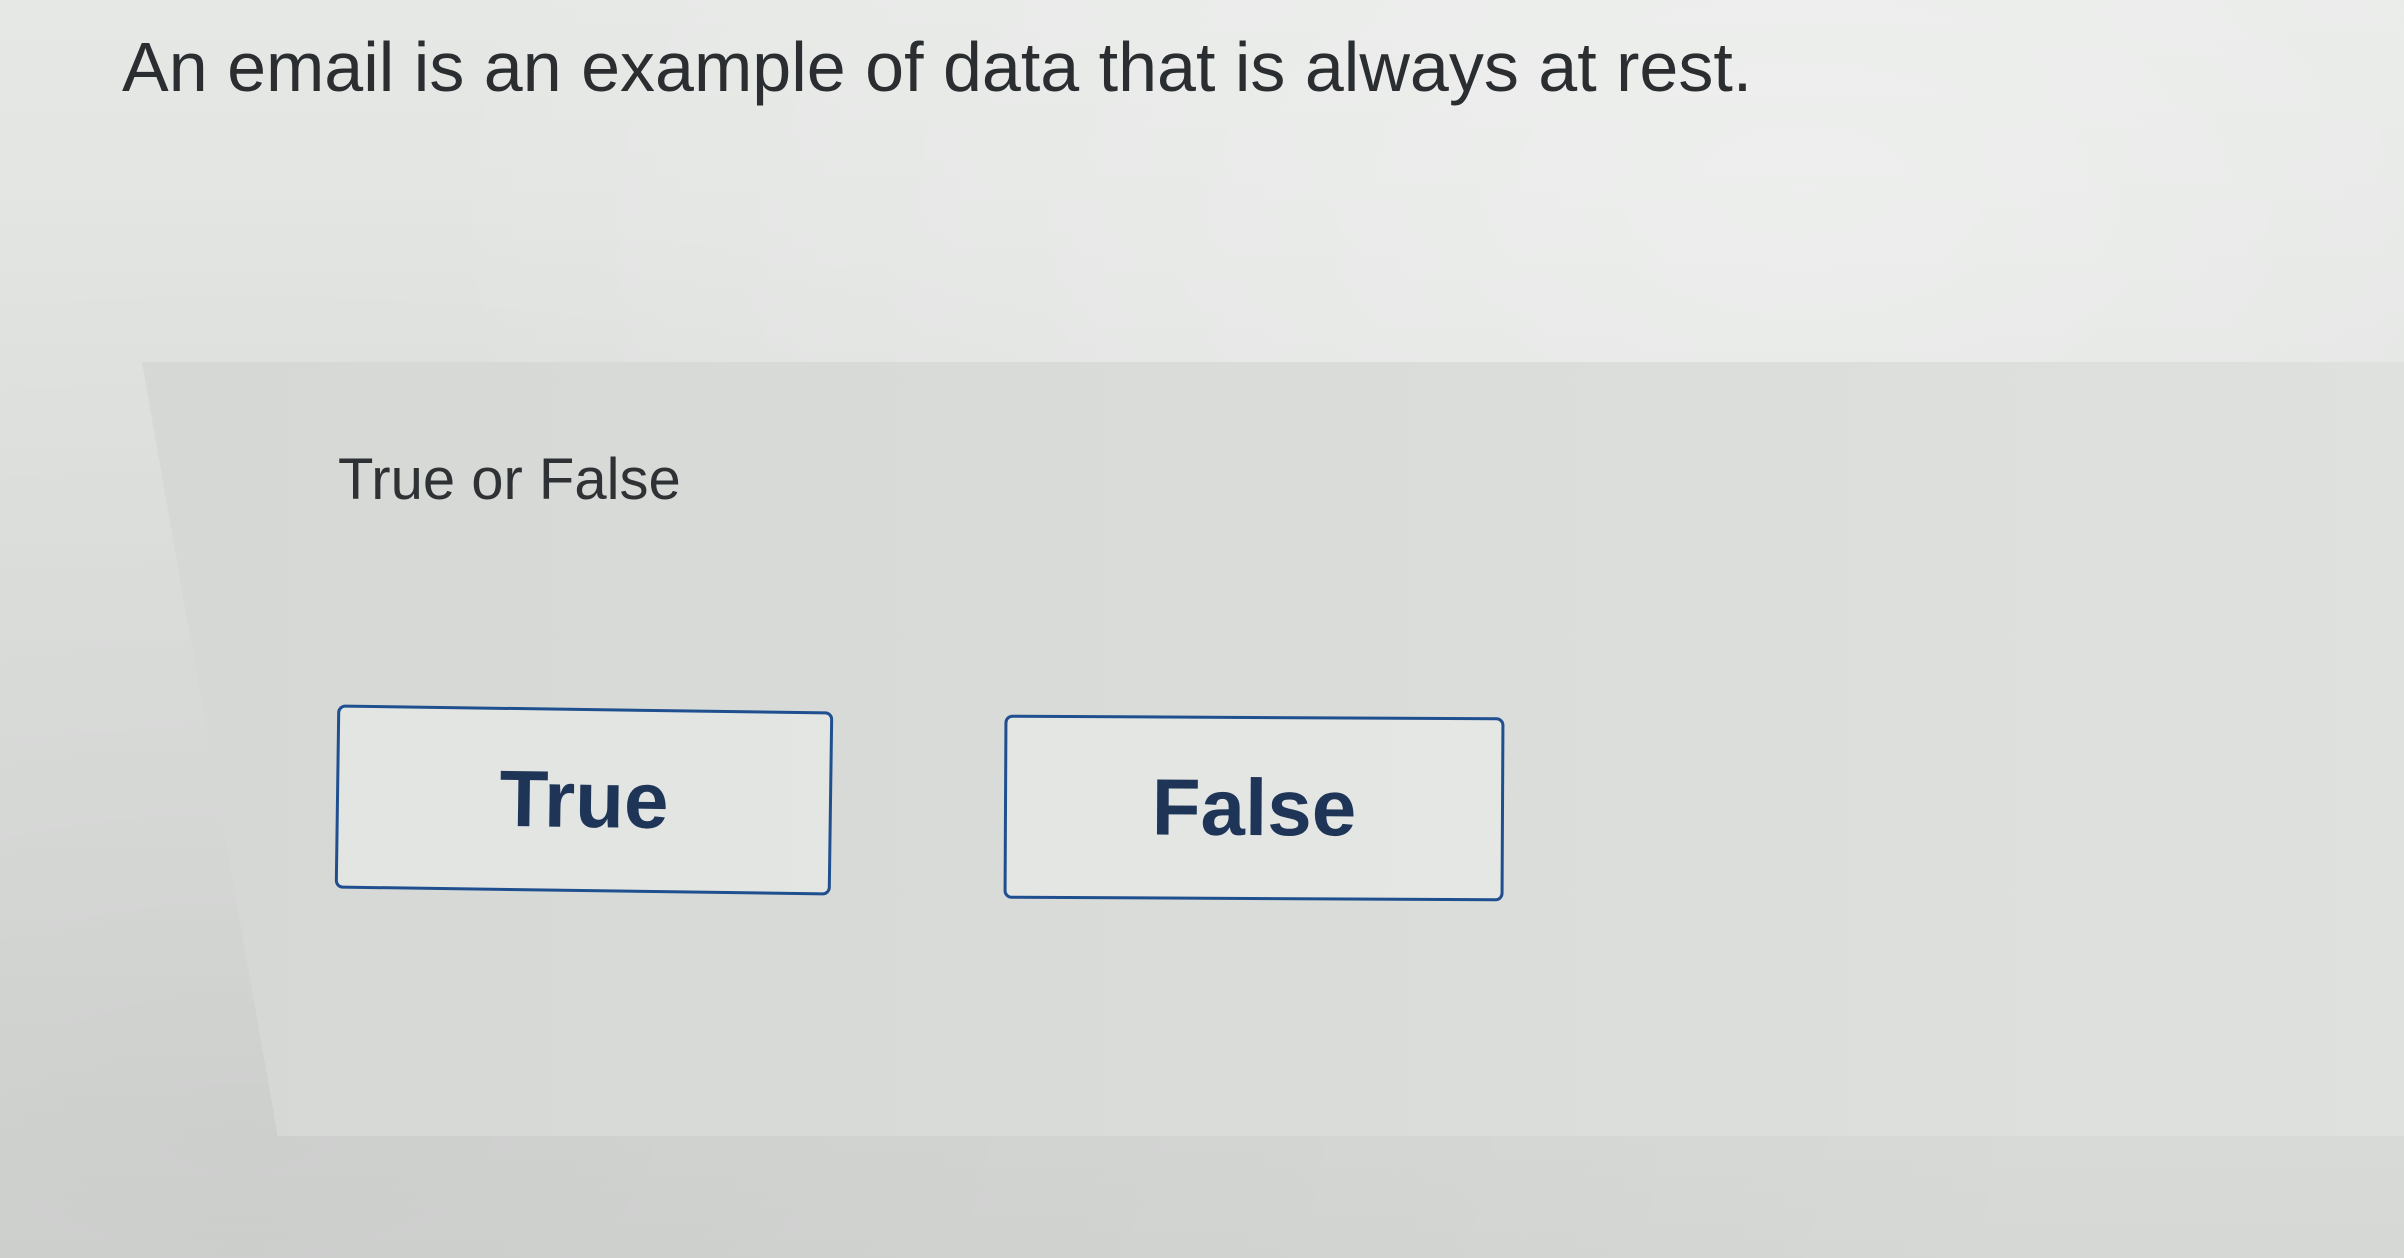 The image size is (2404, 1258). I want to click on true-button-label: True, so click(584, 799).